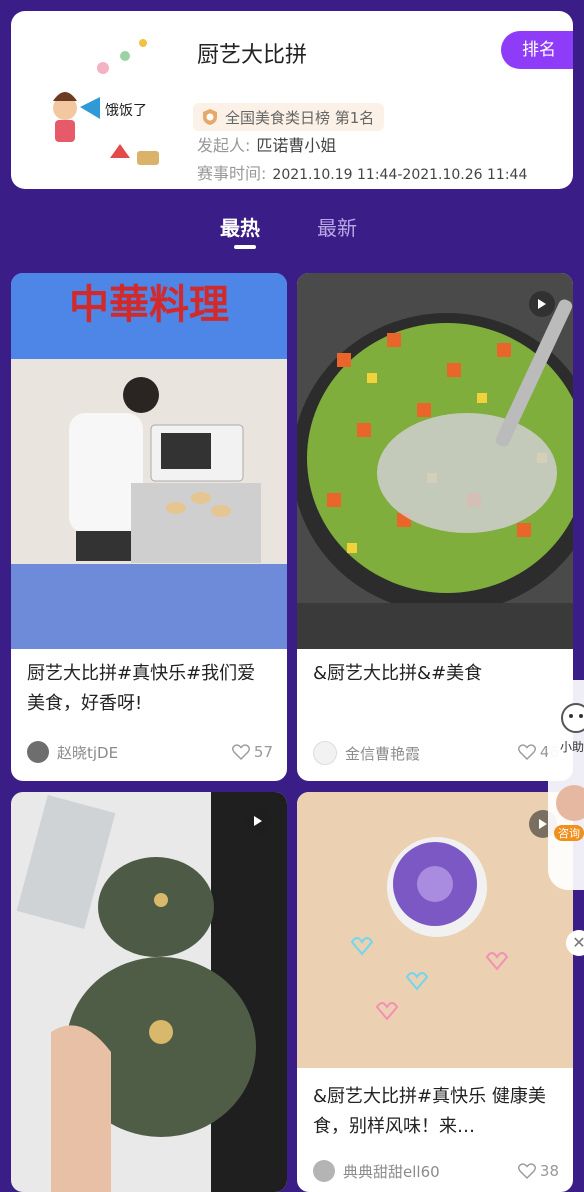  What do you see at coordinates (100, 98) in the screenshot?
I see `contest-cover-illustration: 饿饭了` at bounding box center [100, 98].